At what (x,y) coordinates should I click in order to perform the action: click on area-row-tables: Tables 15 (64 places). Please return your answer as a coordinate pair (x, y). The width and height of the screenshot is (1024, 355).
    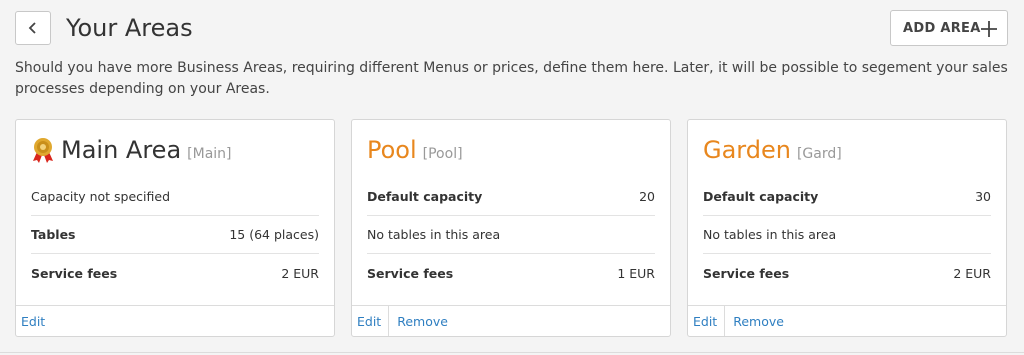
    Looking at the image, I should click on (175, 235).